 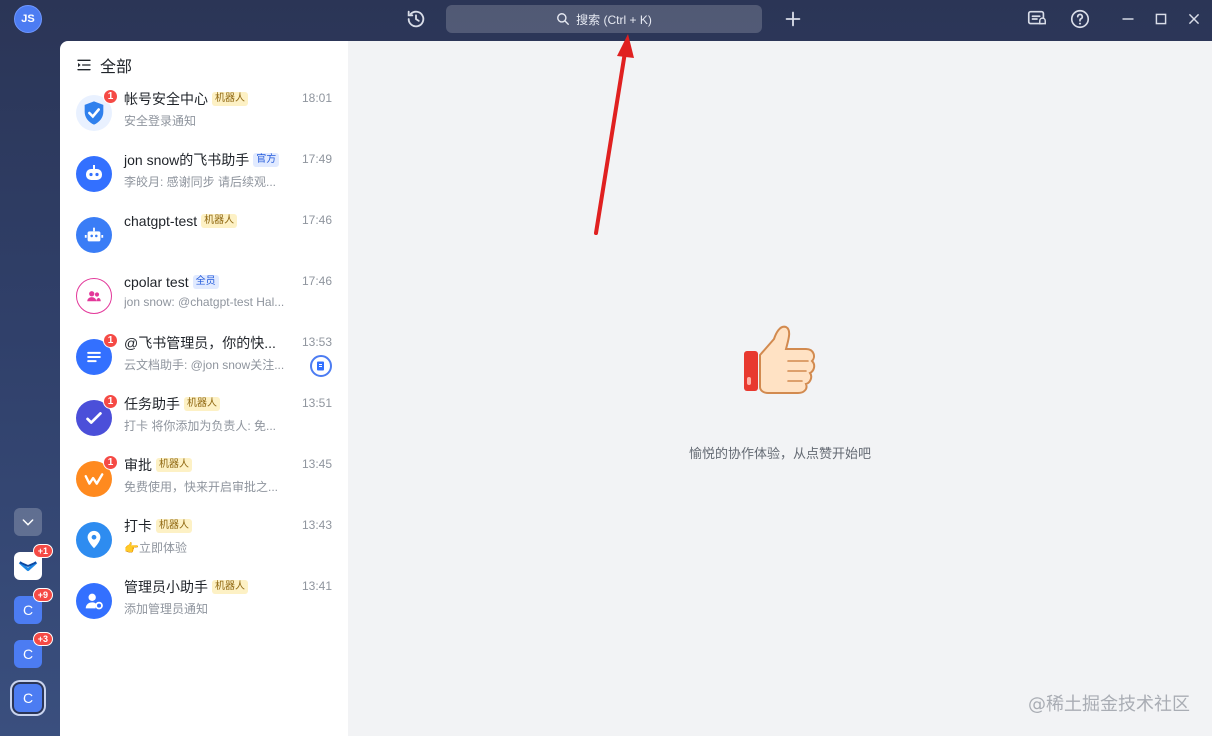 I want to click on bot-icon, so click(x=94, y=234).